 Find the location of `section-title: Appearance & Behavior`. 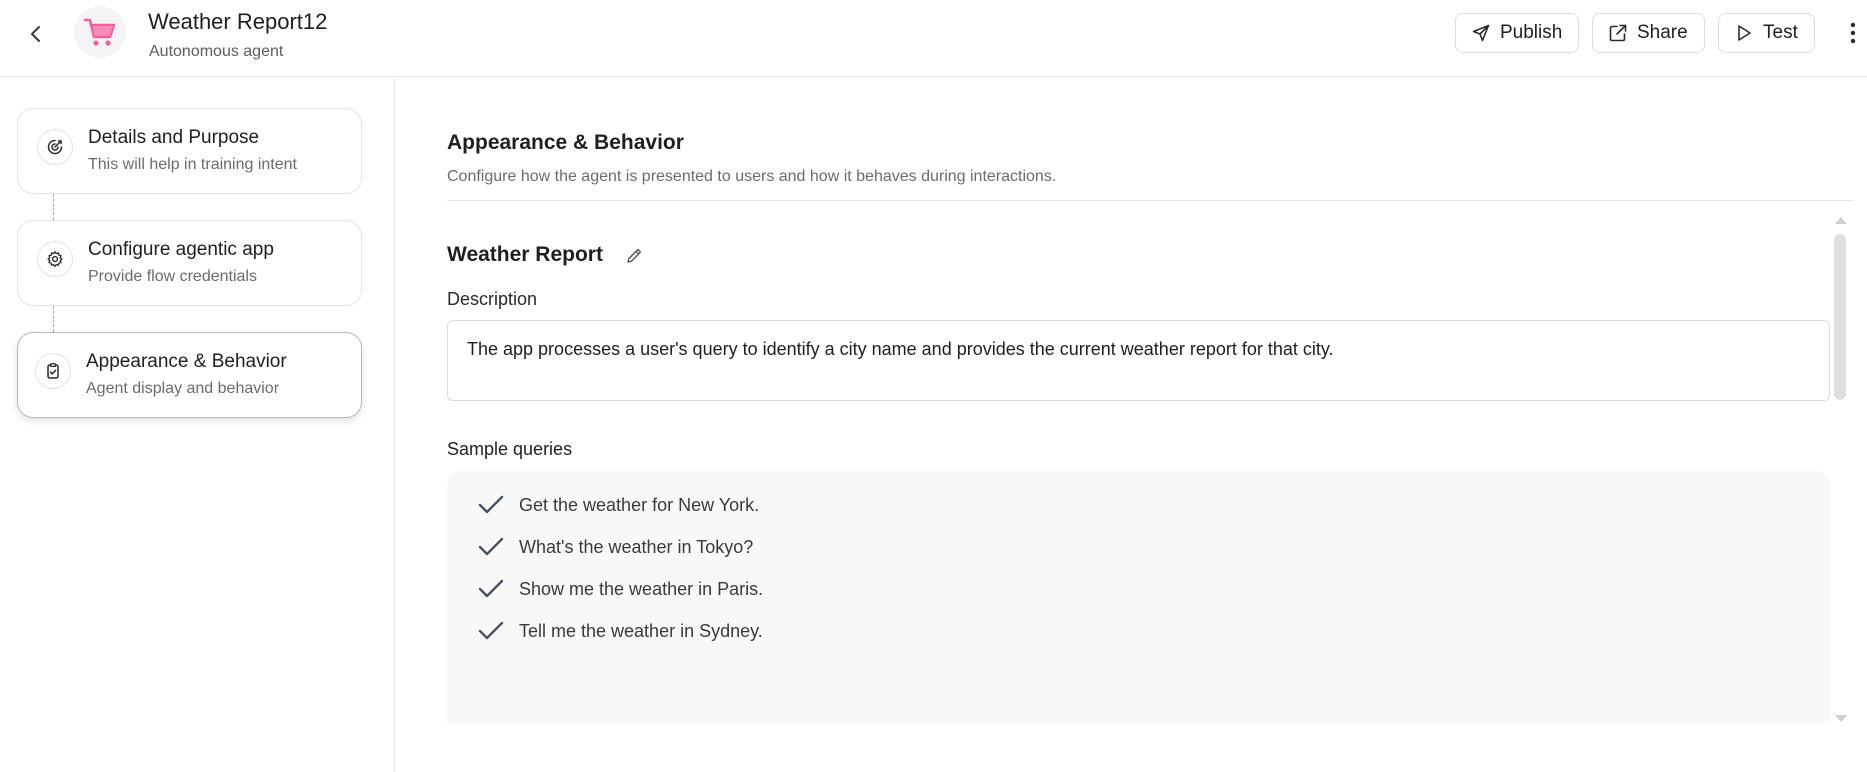

section-title: Appearance & Behavior is located at coordinates (565, 142).